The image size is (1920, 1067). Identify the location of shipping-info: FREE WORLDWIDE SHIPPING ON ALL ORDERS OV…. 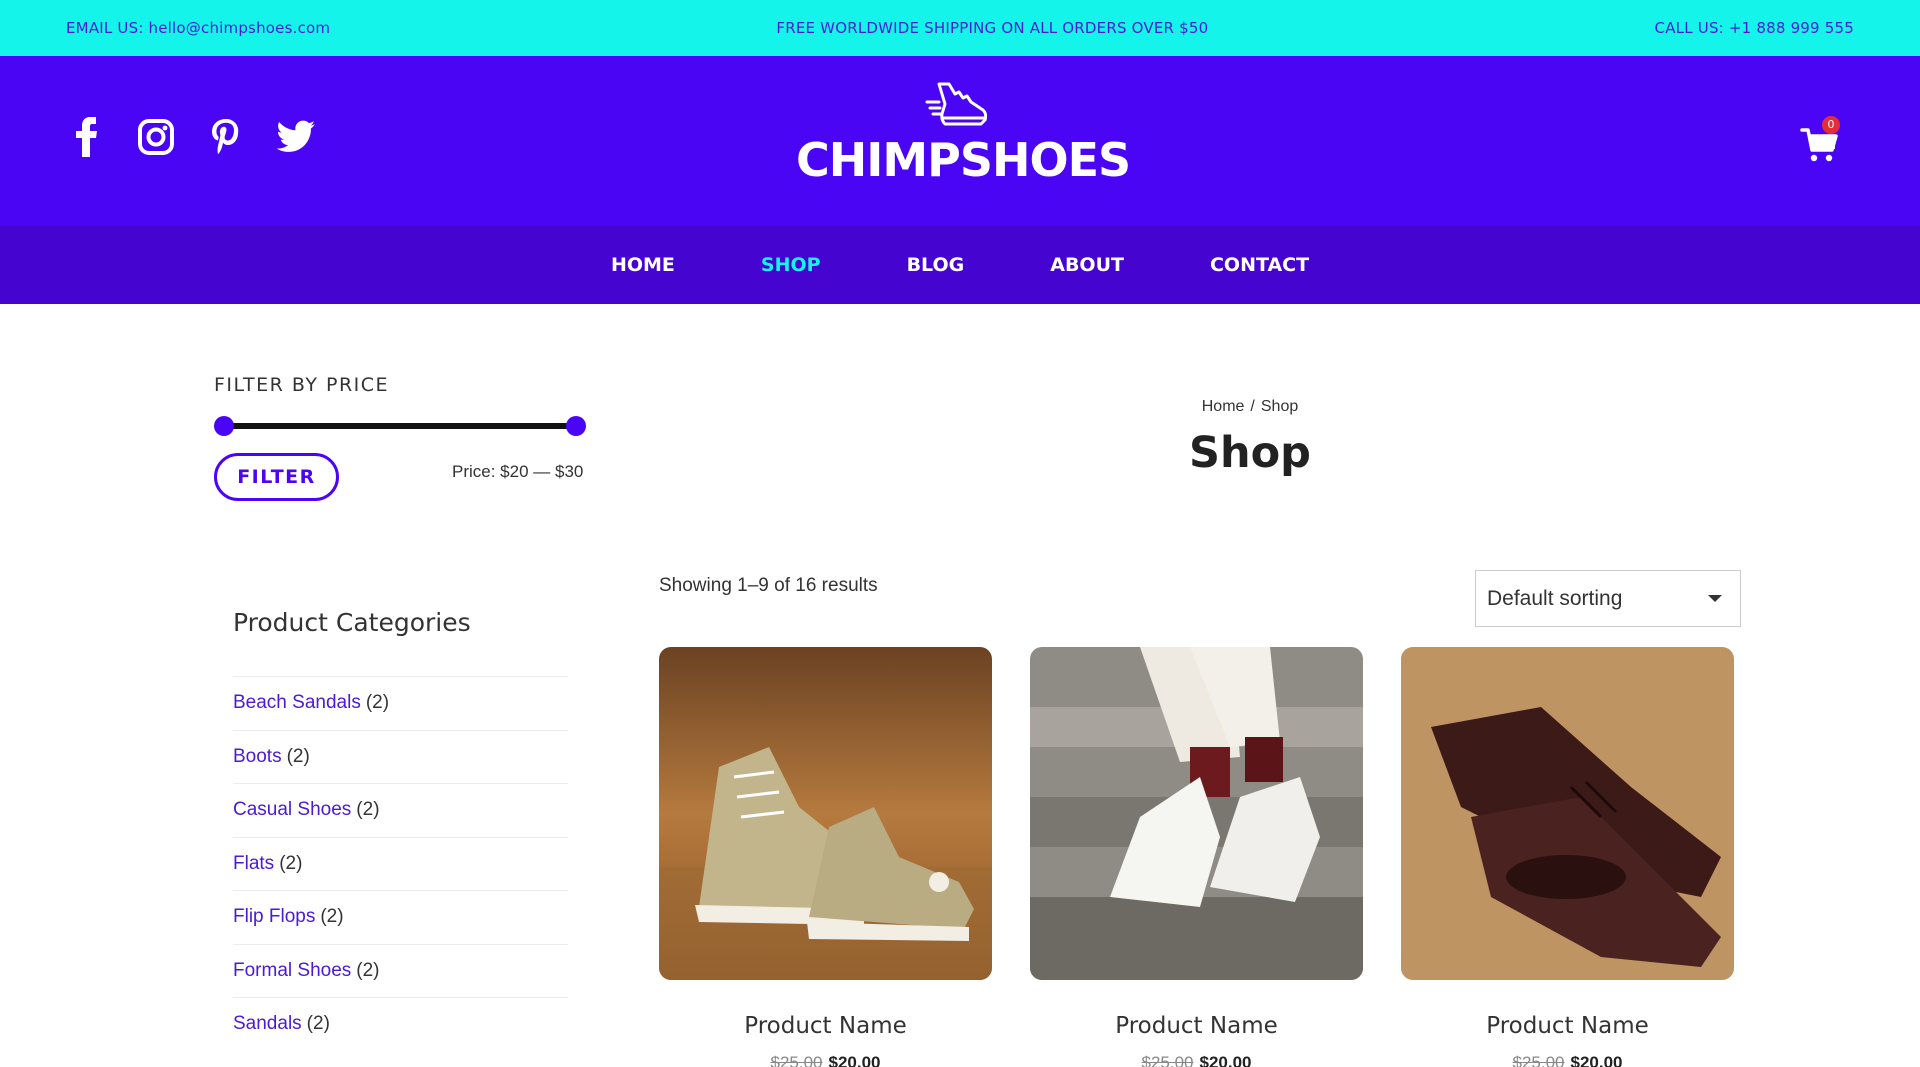
(992, 28).